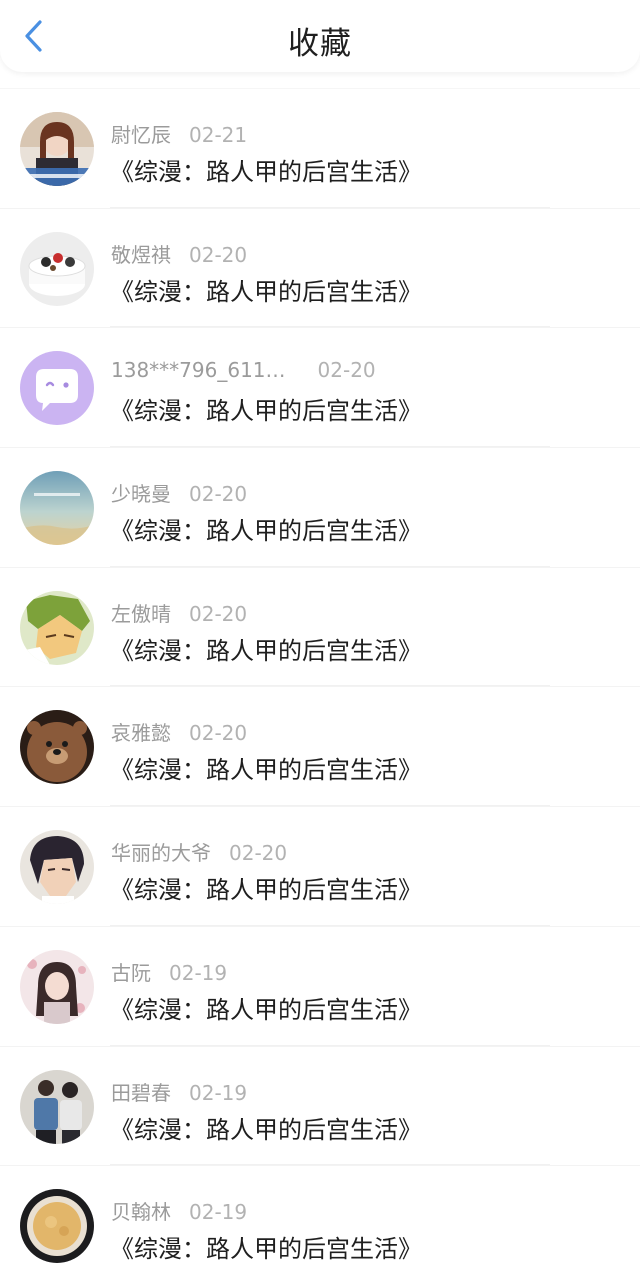  I want to click on item-meta: 138***796_611… 02-20, so click(243, 370).